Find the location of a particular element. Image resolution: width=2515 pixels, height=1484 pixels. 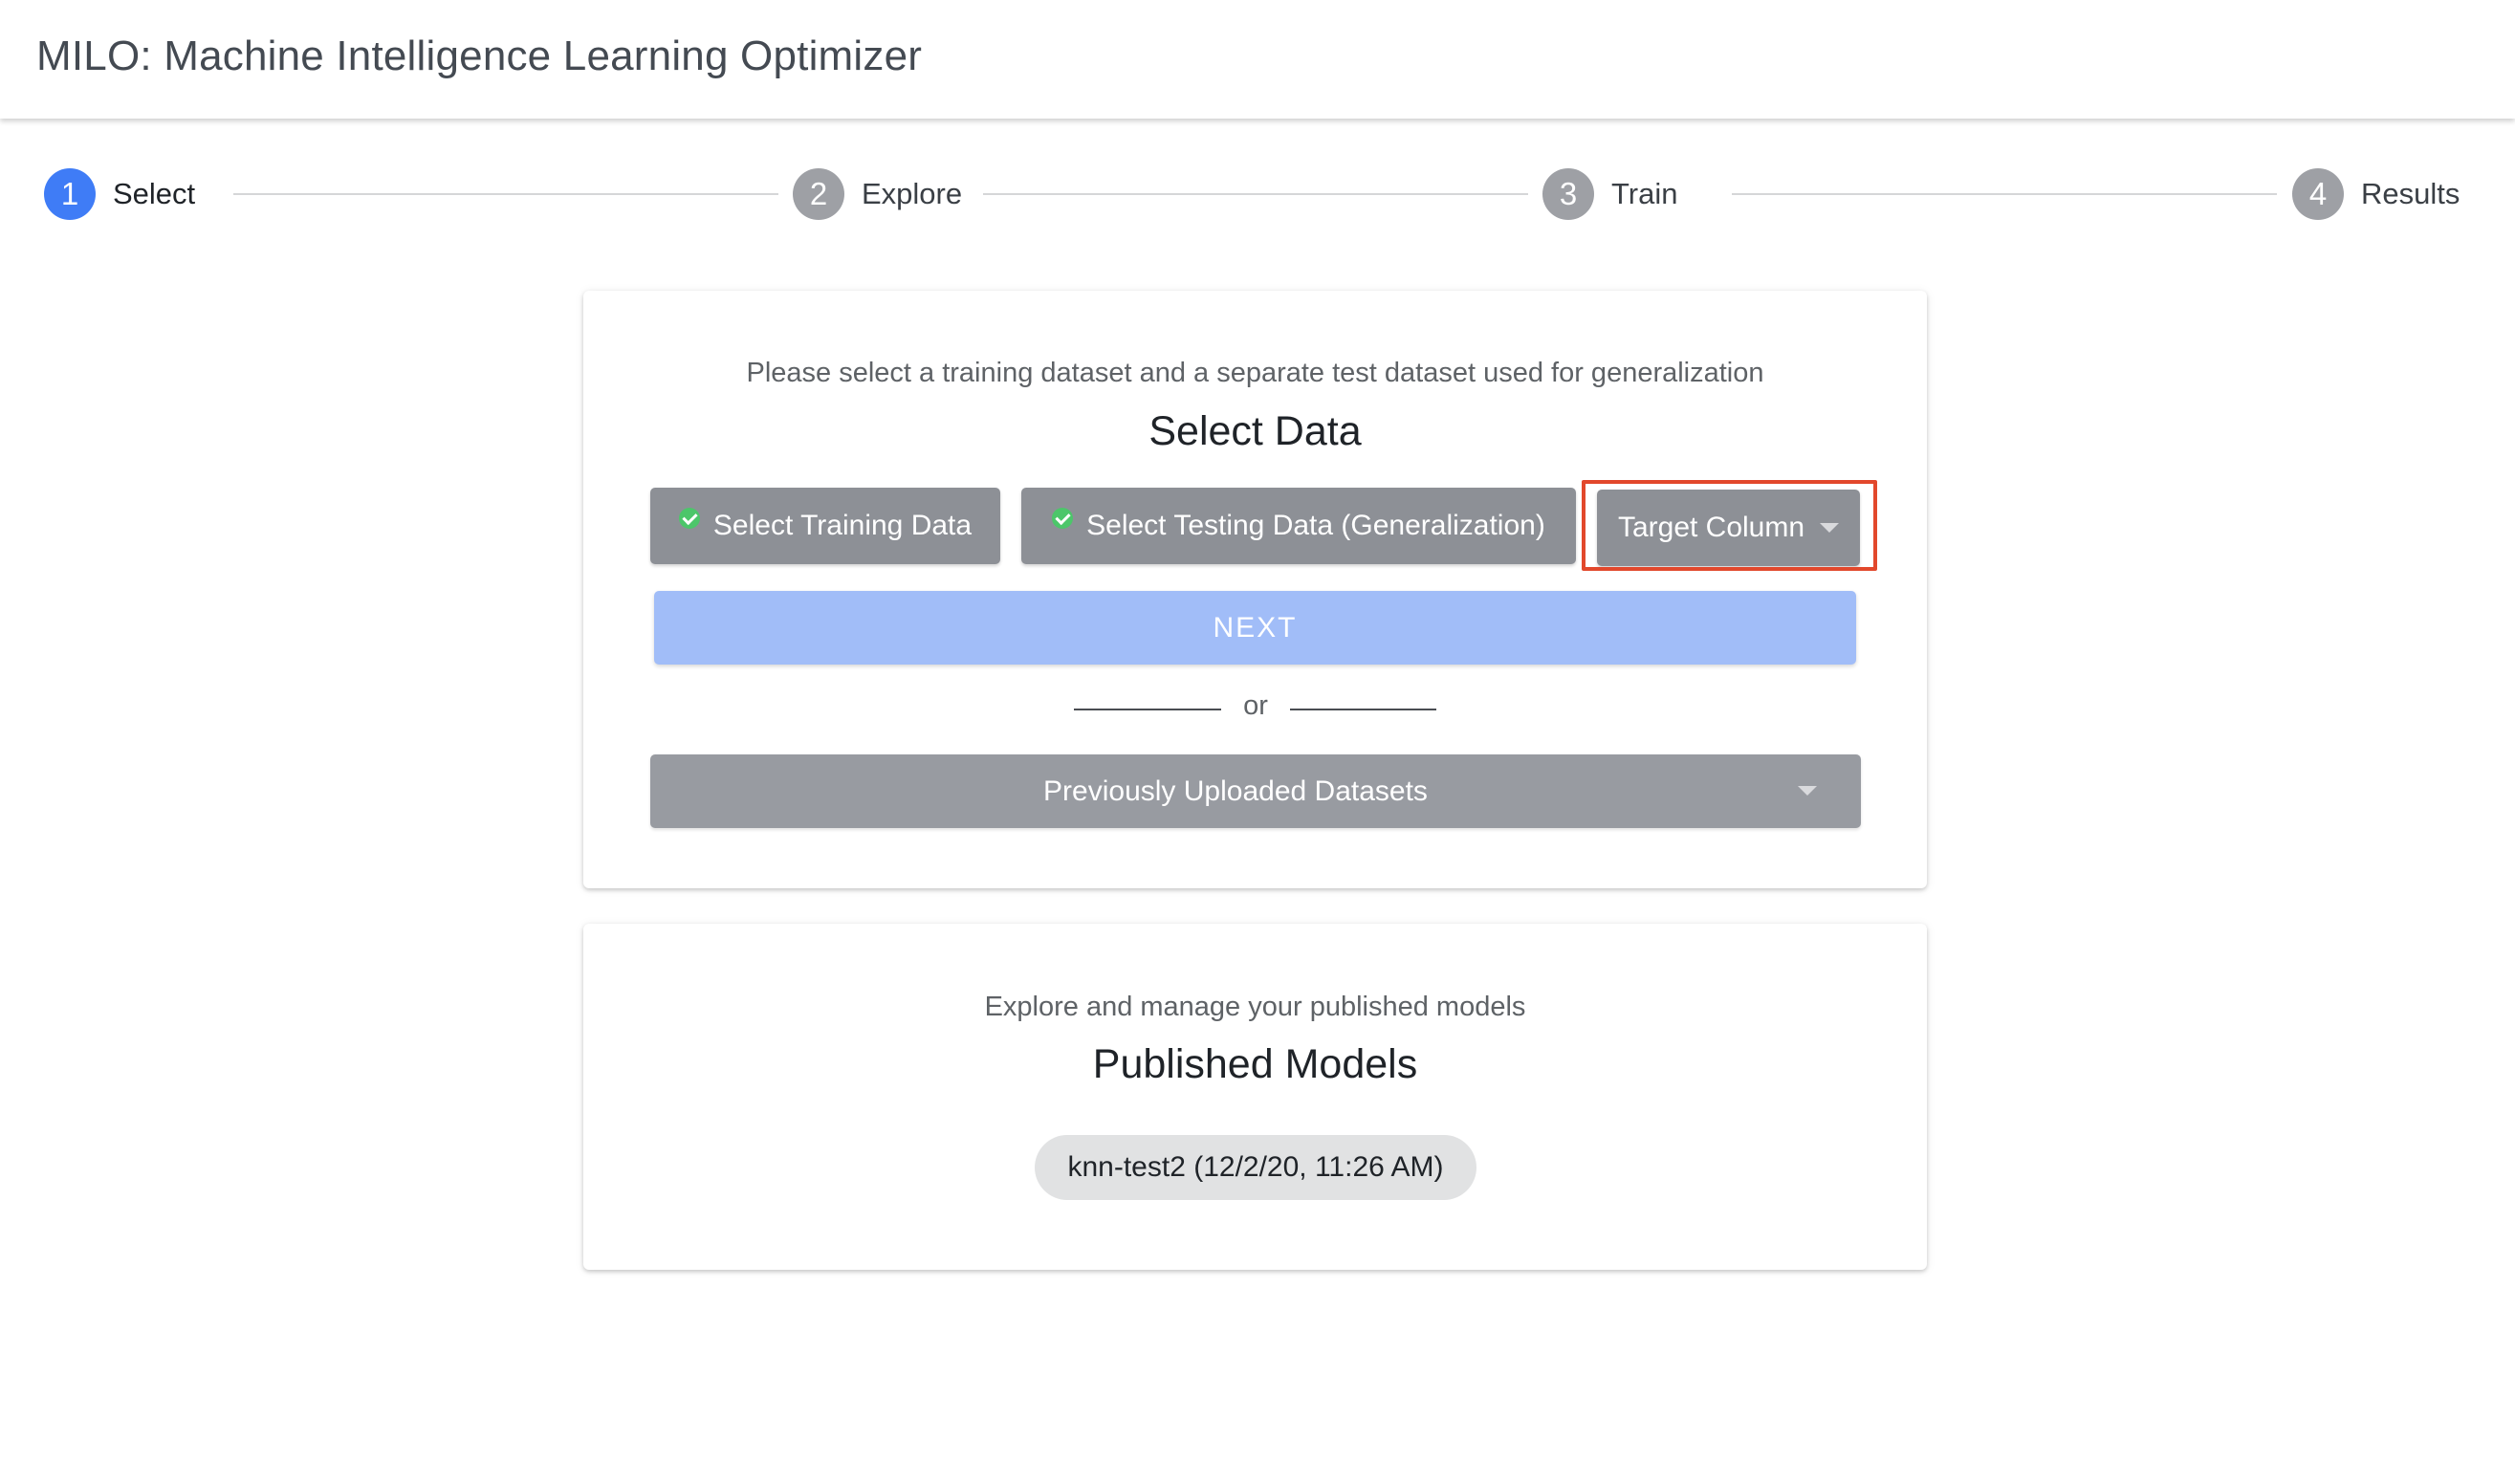

step-results: 4 Results is located at coordinates (2376, 194).